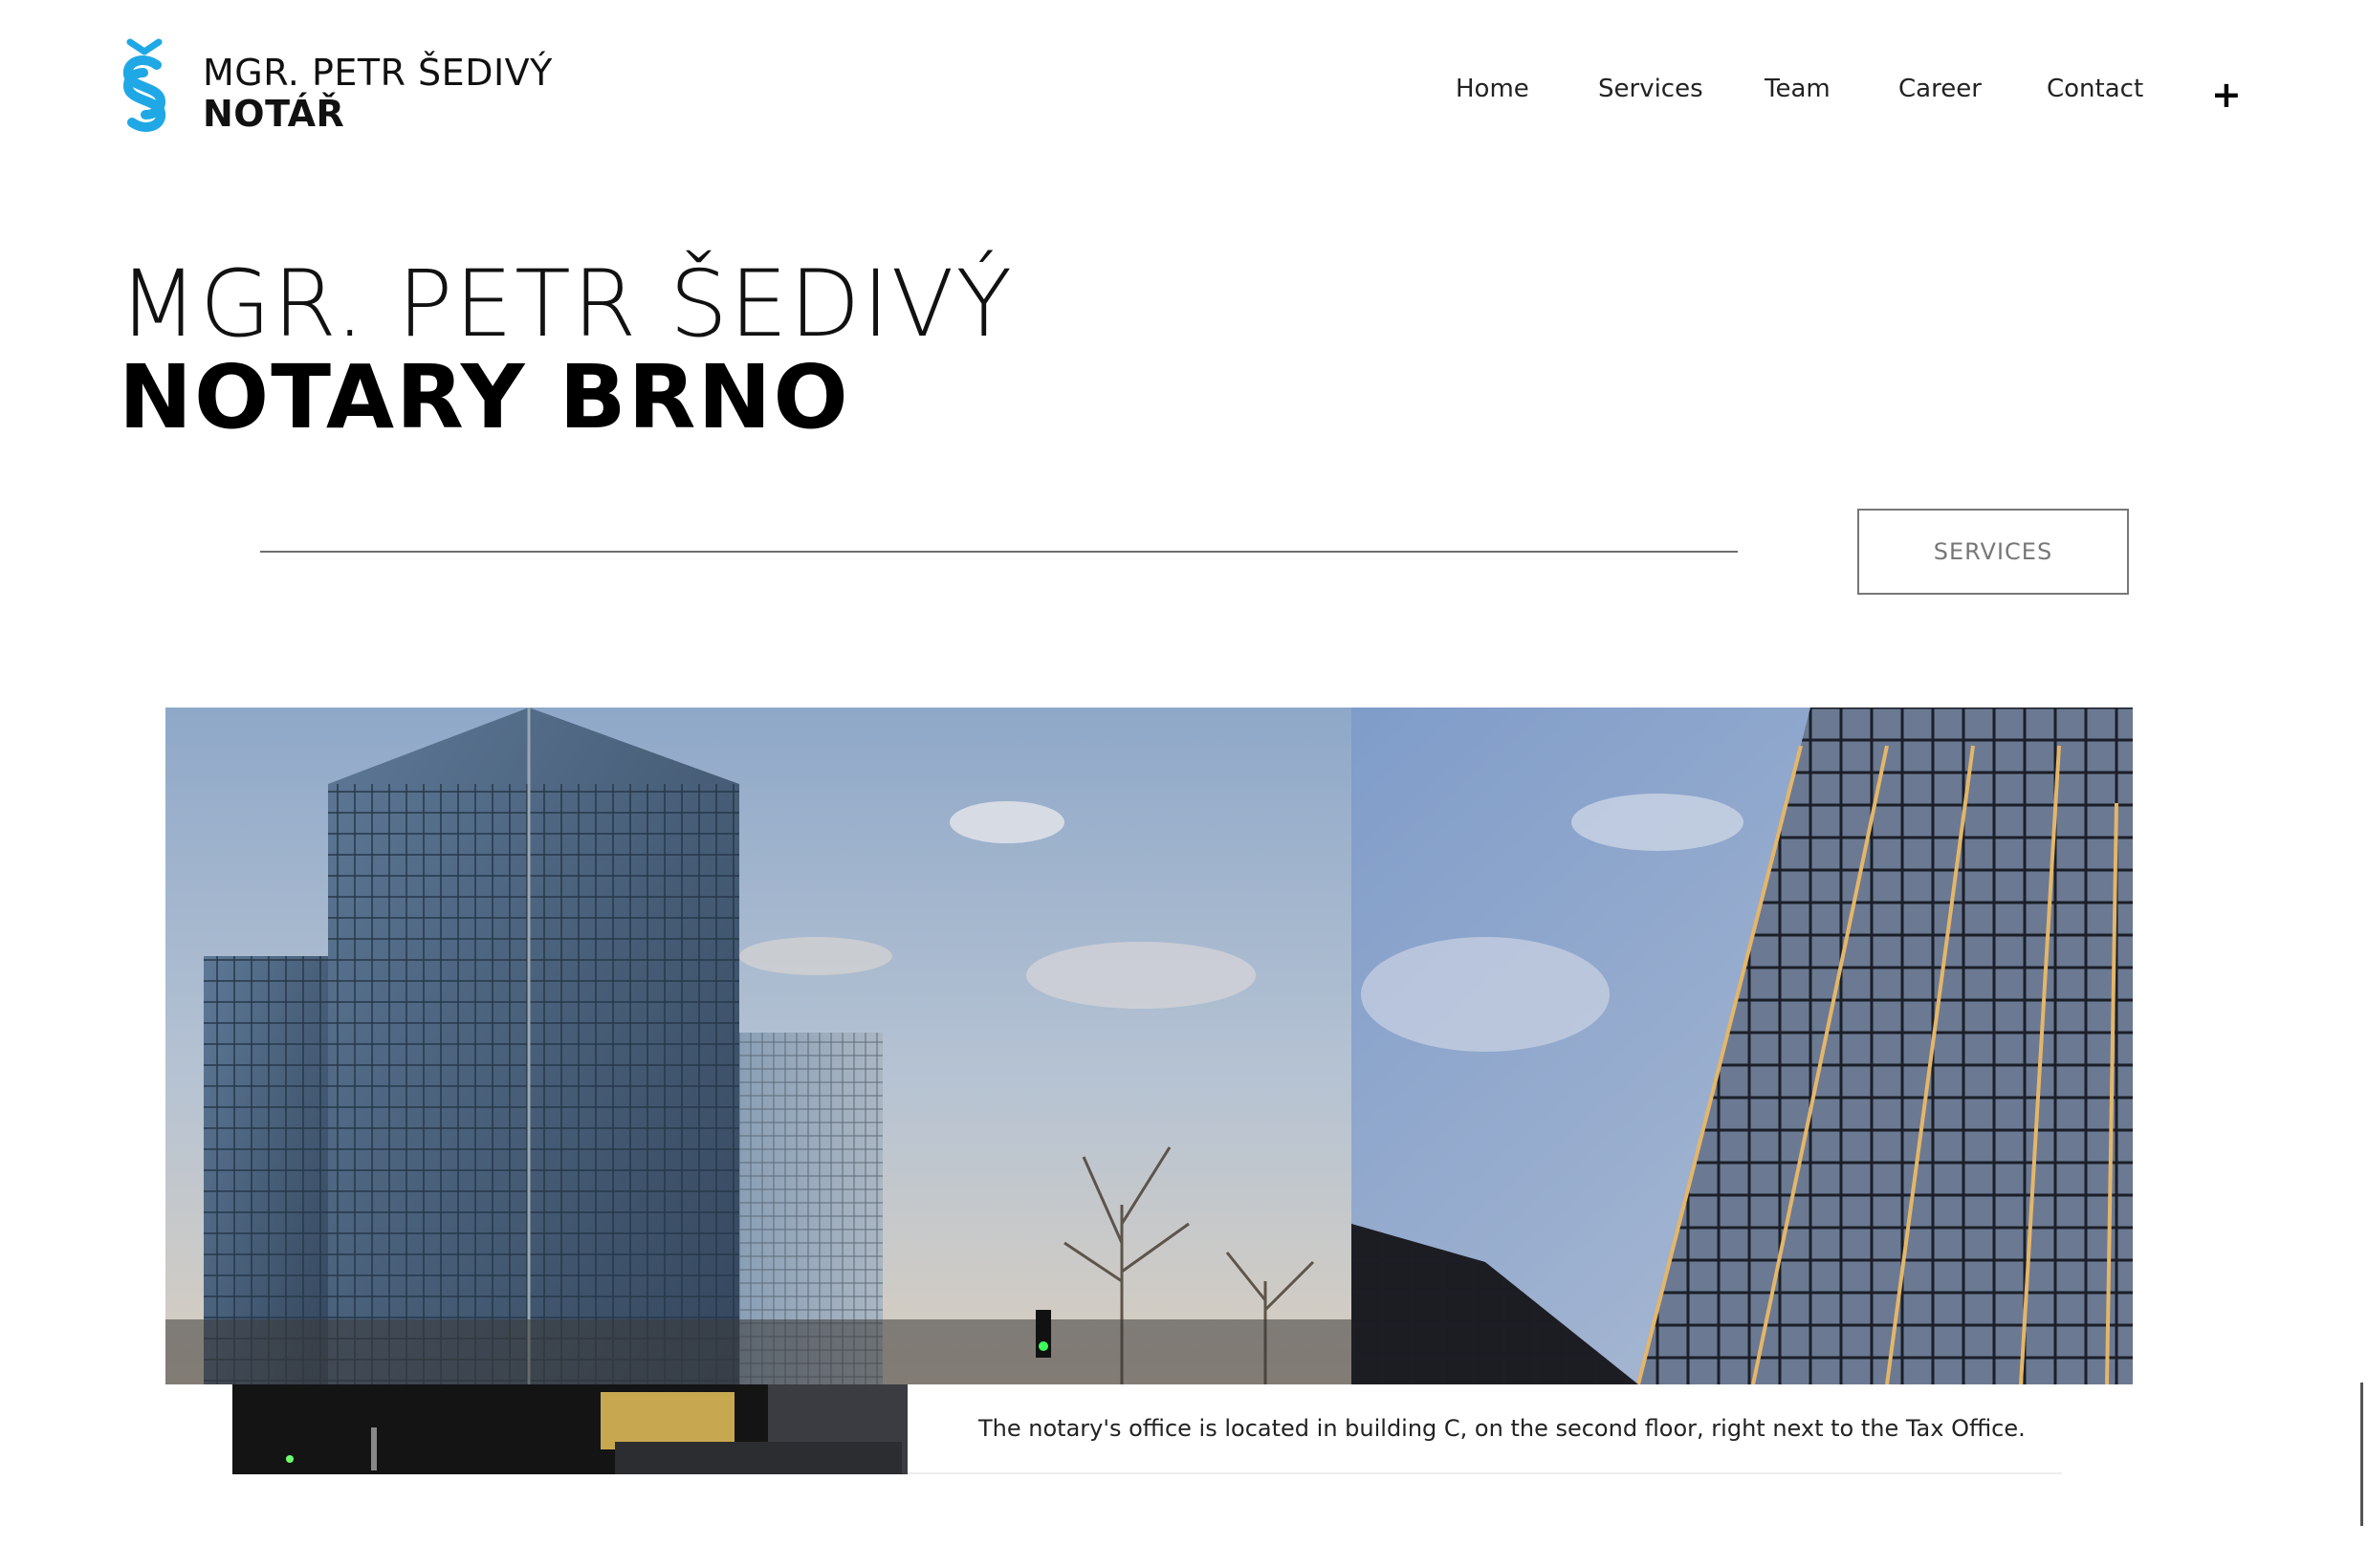 Image resolution: width=2368 pixels, height=1568 pixels. I want to click on logo-subtitle: NOTÁŘ, so click(274, 114).